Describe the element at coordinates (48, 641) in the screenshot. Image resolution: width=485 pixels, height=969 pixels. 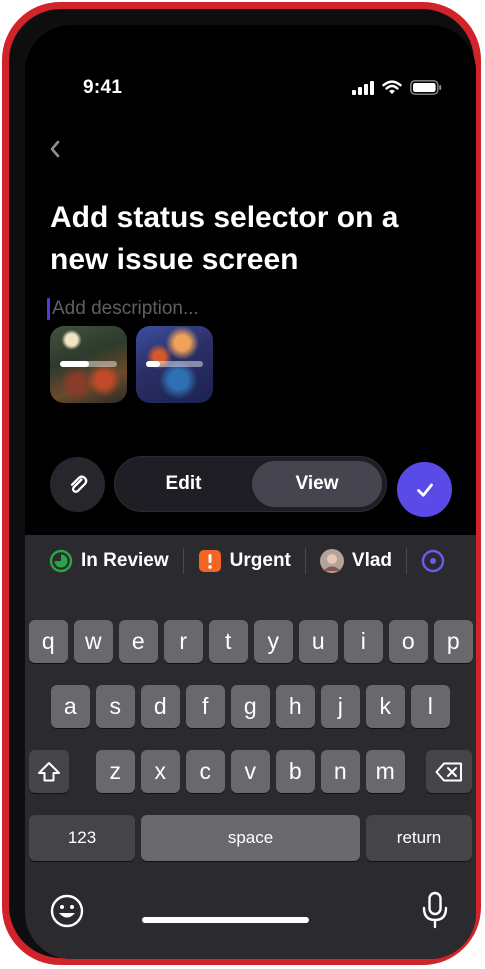
I see `key-q: q` at that location.